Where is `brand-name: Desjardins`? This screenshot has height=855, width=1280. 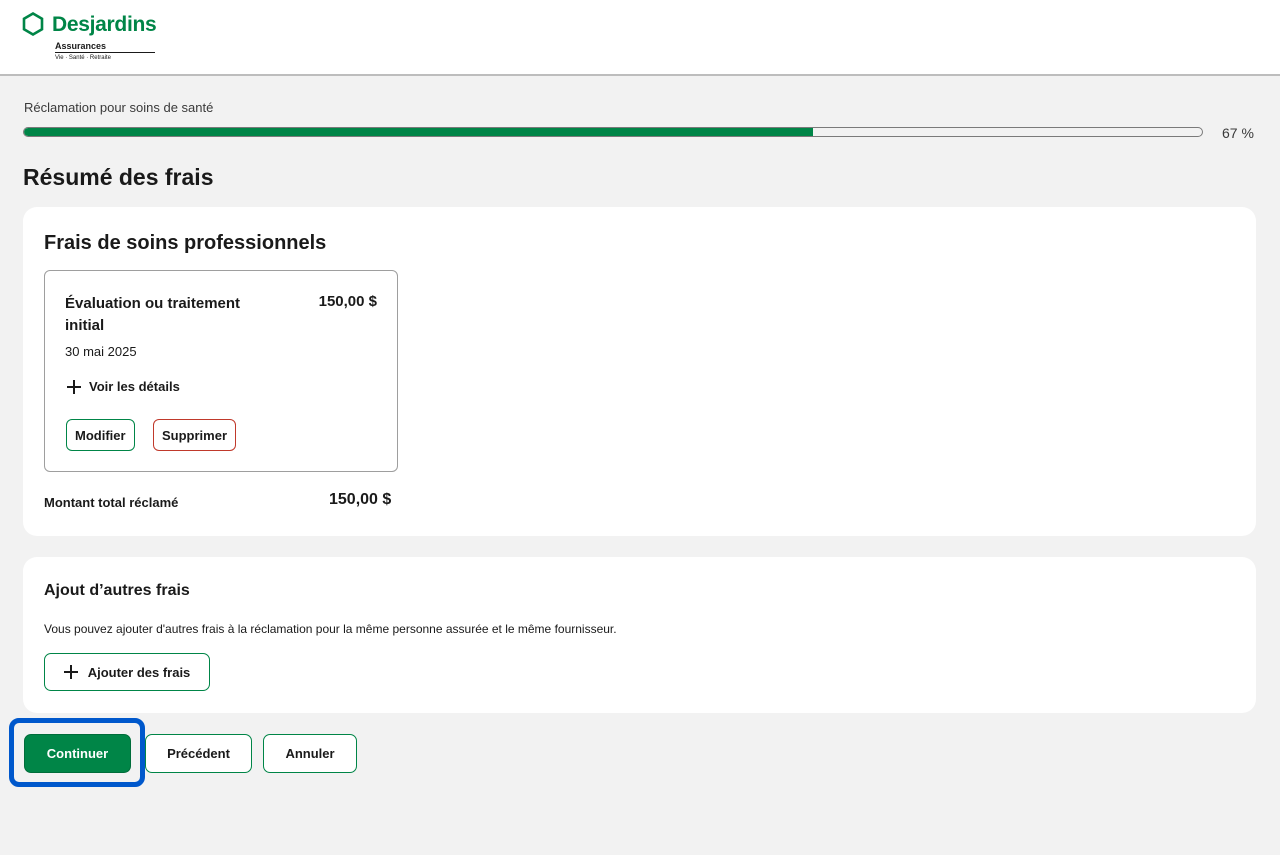 brand-name: Desjardins is located at coordinates (104, 24).